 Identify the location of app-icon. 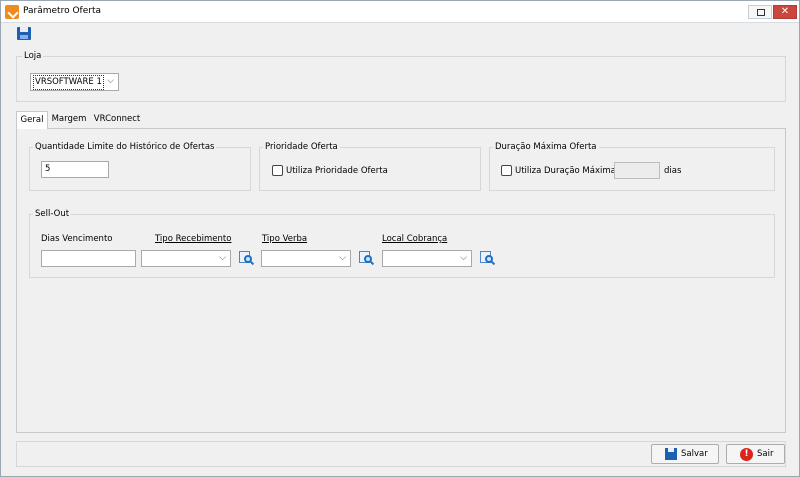
(12, 12).